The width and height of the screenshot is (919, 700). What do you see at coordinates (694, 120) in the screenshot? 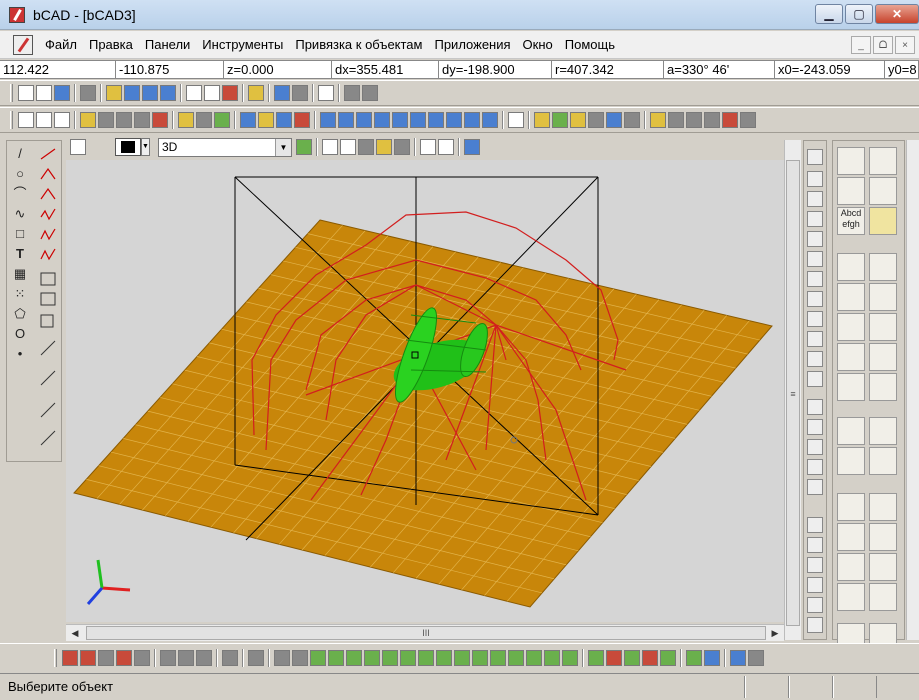
I see `orbit-icon` at bounding box center [694, 120].